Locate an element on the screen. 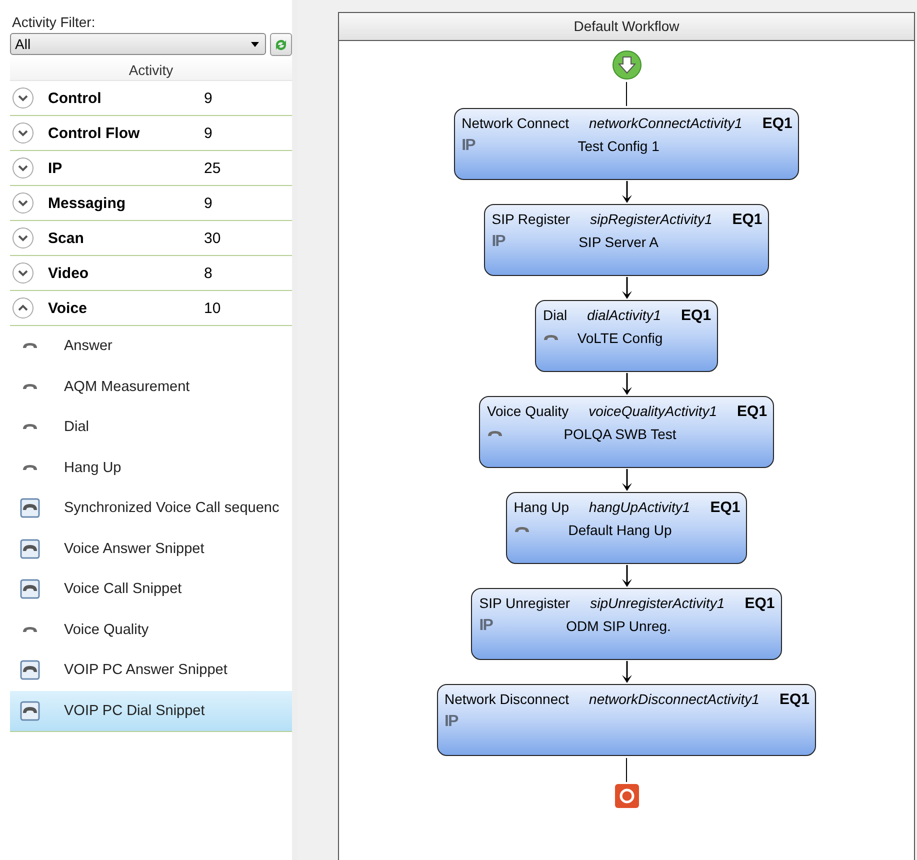 The height and width of the screenshot is (860, 917). activity-item: Answer is located at coordinates (151, 346).